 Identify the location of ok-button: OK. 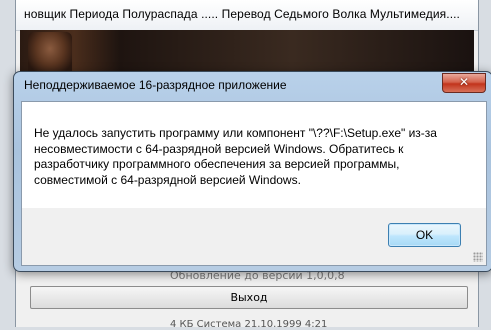
(424, 235).